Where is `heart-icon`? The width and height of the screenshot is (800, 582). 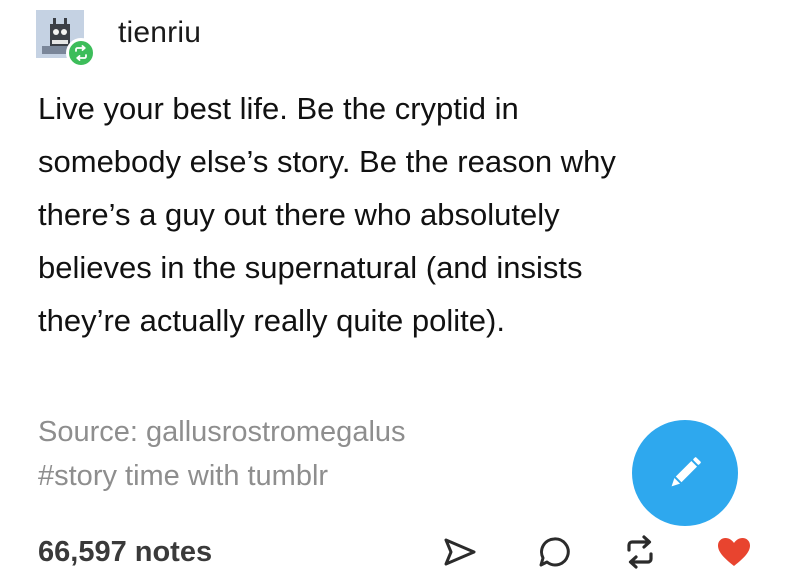
heart-icon is located at coordinates (734, 552).